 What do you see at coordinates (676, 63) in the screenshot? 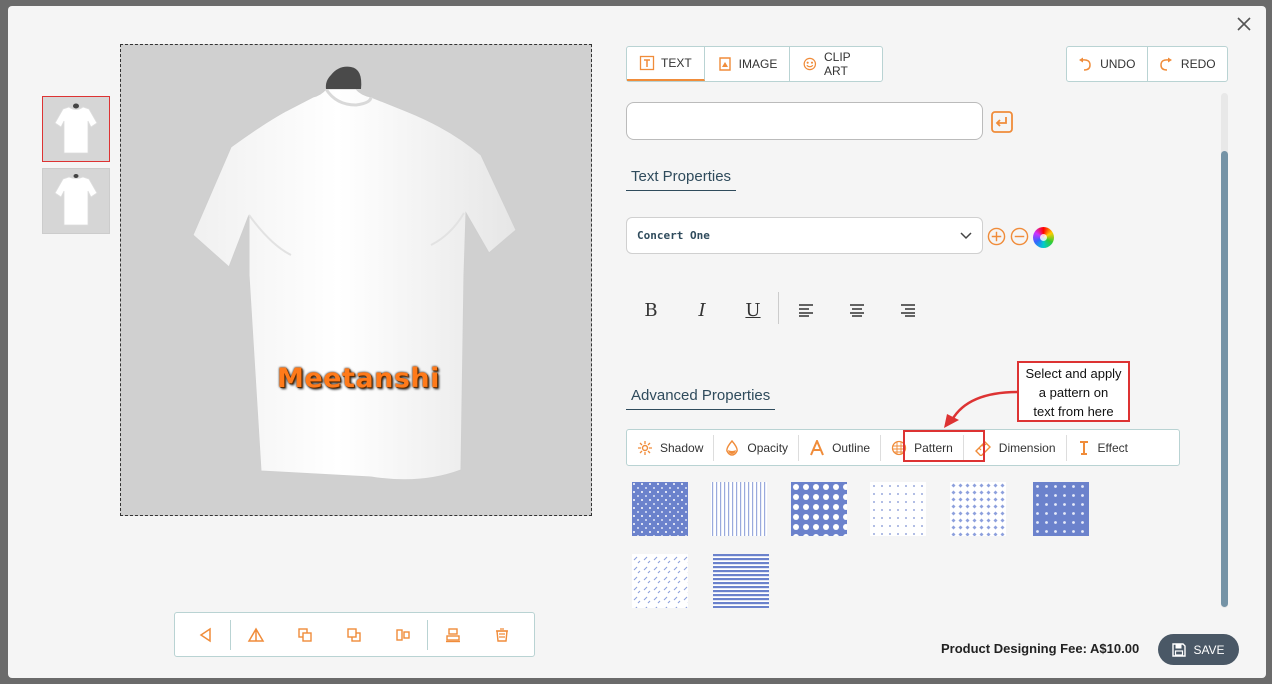
I see `tab-text-label: TEXT` at bounding box center [676, 63].